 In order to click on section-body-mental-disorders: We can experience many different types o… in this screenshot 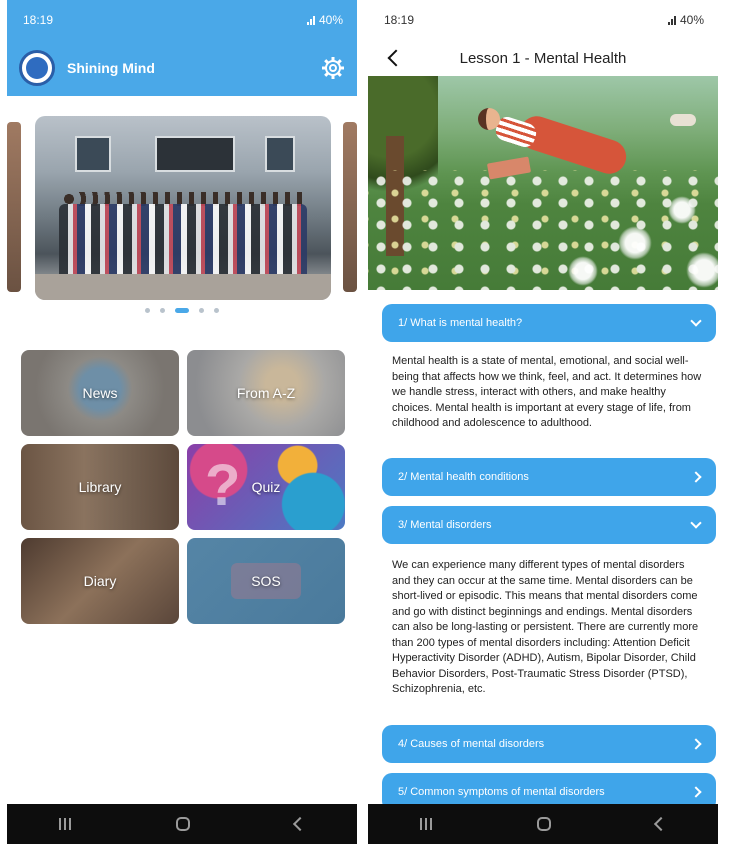, I will do `click(545, 627)`.